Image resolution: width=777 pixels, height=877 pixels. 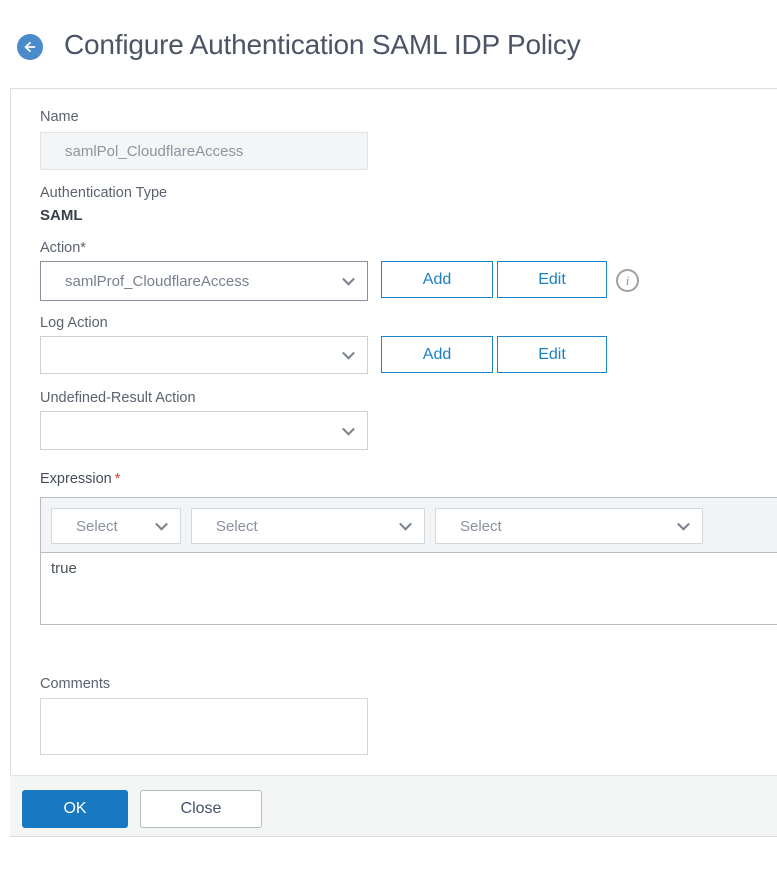 What do you see at coordinates (627, 280) in the screenshot?
I see `info-icon: i` at bounding box center [627, 280].